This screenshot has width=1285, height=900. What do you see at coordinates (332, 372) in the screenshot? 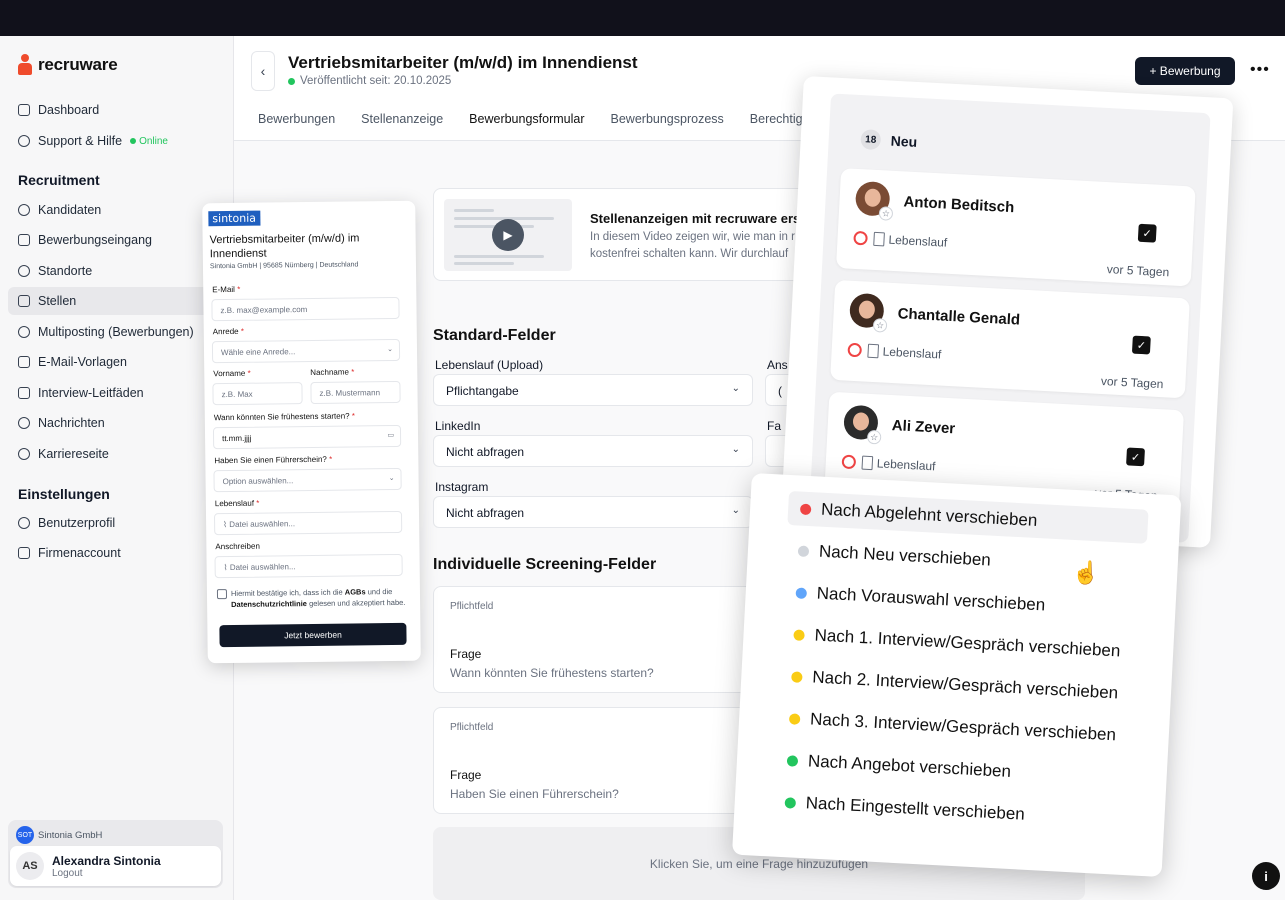
I see `last-name-label: Nachname *` at bounding box center [332, 372].